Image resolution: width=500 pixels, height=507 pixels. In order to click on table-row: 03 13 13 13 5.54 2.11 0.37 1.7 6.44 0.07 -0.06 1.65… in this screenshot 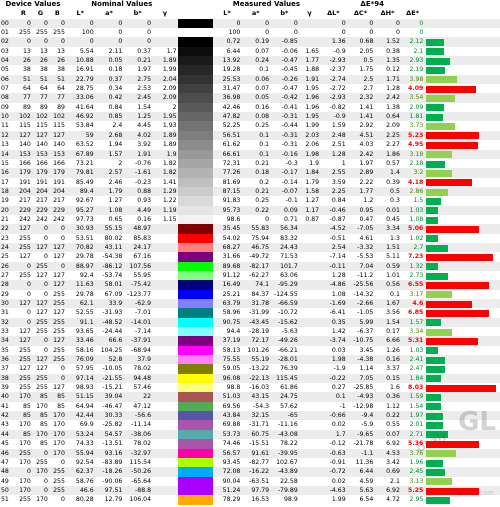, I will do `click(250, 51)`.